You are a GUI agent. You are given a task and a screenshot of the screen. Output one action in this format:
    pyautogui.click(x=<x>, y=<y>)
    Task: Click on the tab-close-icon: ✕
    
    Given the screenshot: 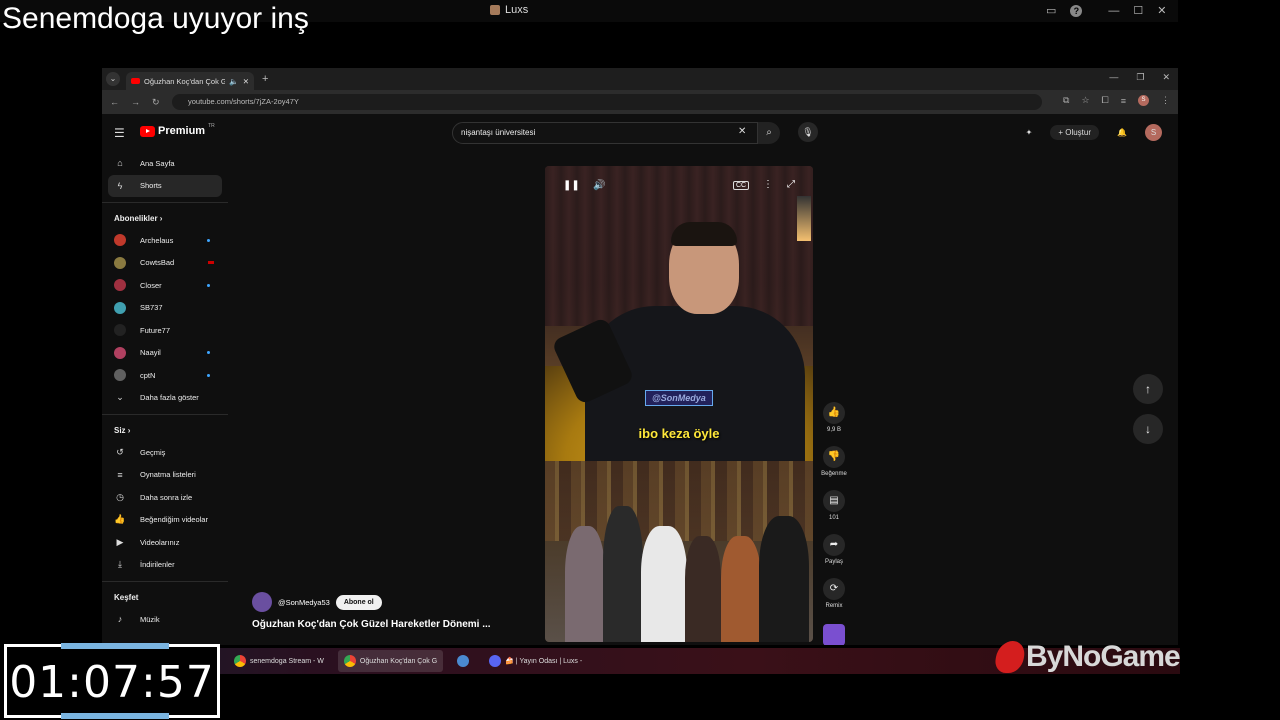 What is the action you would take?
    pyautogui.click(x=246, y=81)
    